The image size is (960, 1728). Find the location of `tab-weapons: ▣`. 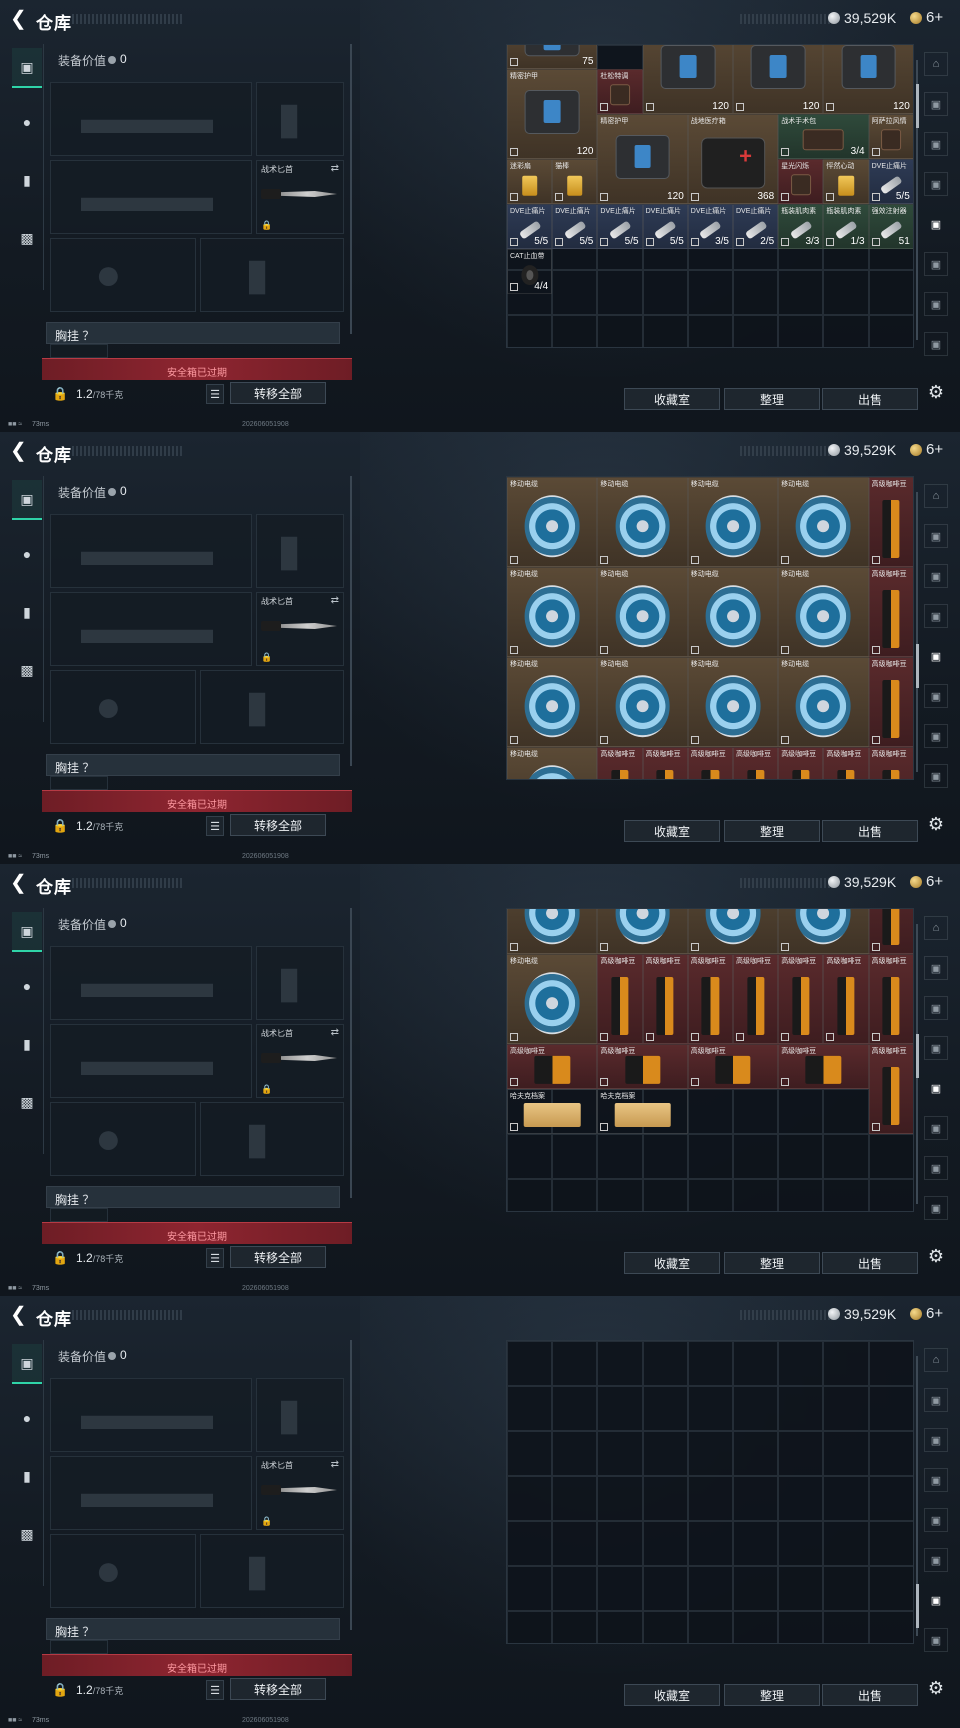

tab-weapons: ▣ is located at coordinates (27, 68).